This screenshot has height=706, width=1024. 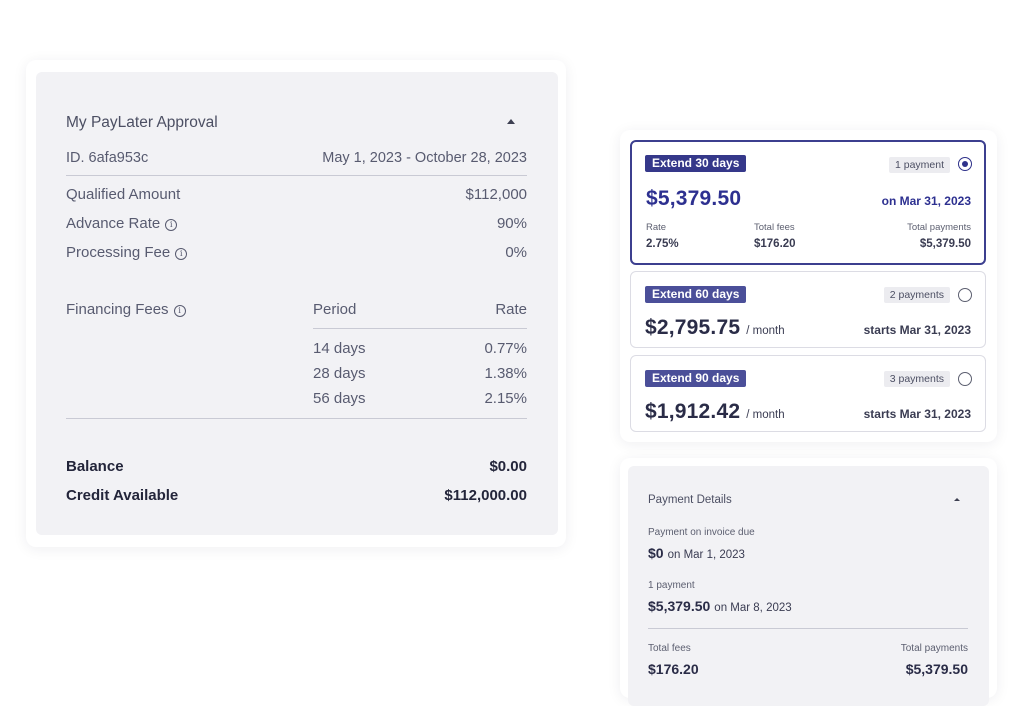 What do you see at coordinates (701, 532) in the screenshot?
I see `invoice-due-label: Payment on invoice due` at bounding box center [701, 532].